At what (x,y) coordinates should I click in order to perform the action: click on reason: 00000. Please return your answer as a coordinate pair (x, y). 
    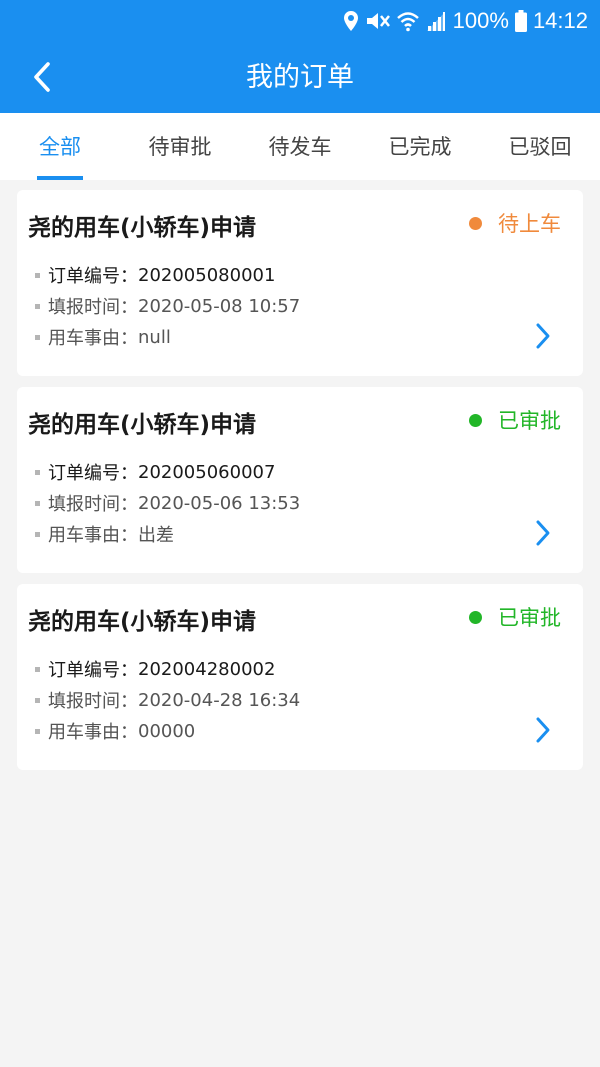
    Looking at the image, I should click on (167, 731).